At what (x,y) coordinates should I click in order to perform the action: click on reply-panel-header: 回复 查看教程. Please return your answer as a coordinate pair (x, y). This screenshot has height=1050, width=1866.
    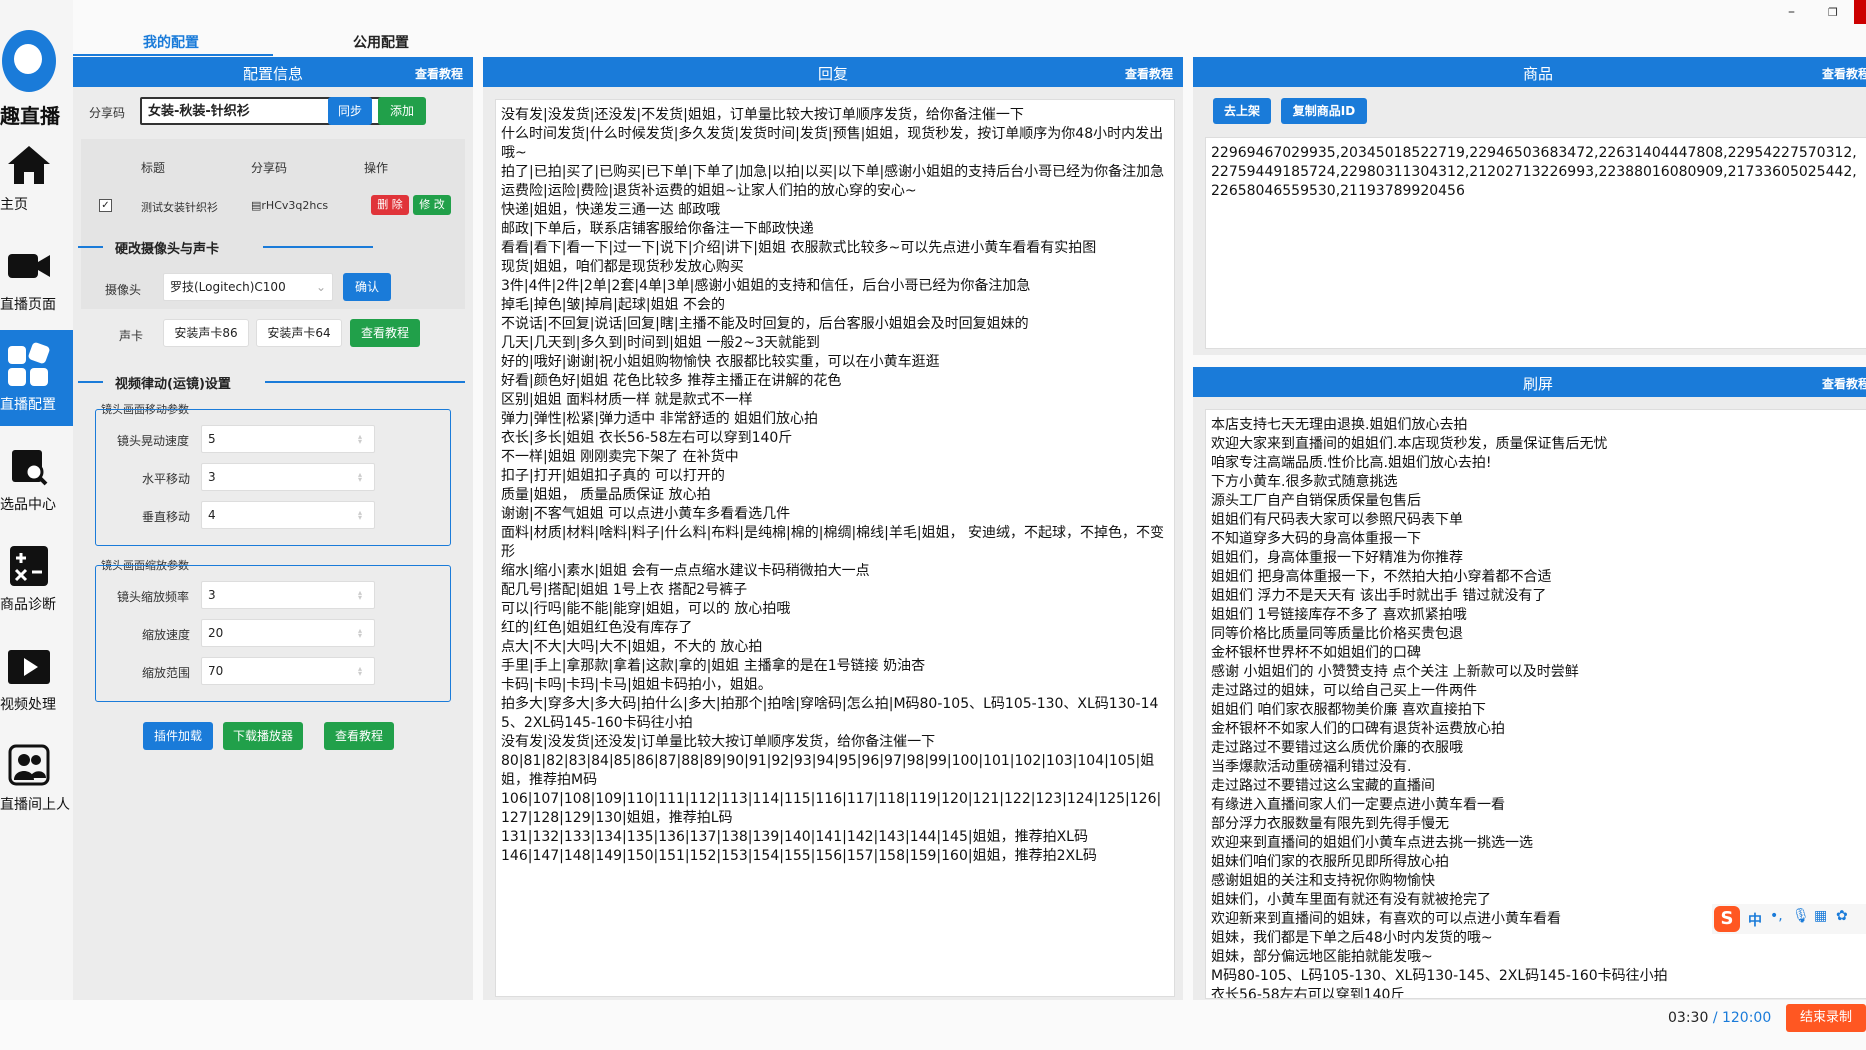
    Looking at the image, I should click on (833, 72).